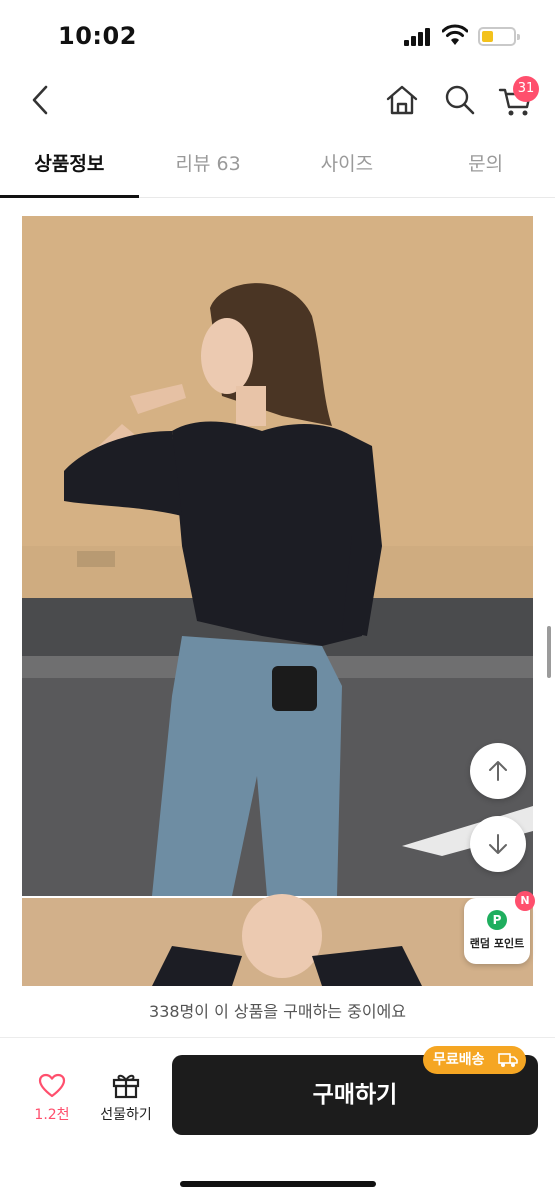 This screenshot has height=1200, width=555. I want to click on gift-button: 선물하기, so click(126, 1098).